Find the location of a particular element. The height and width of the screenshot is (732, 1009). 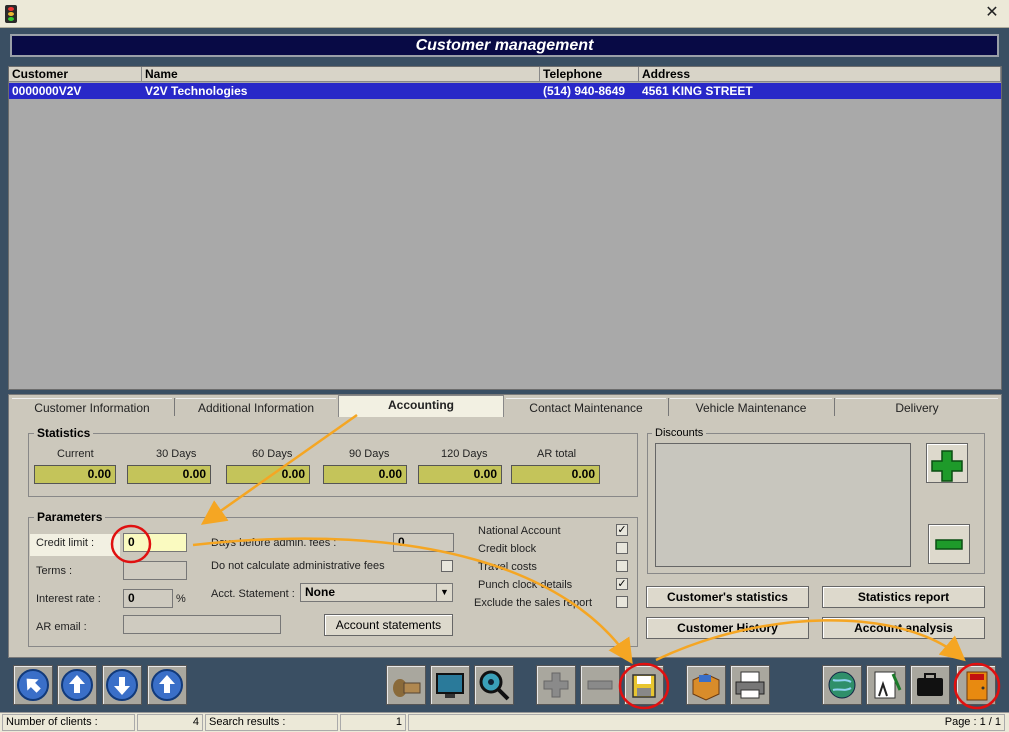

last-record-icon is located at coordinates (167, 685).